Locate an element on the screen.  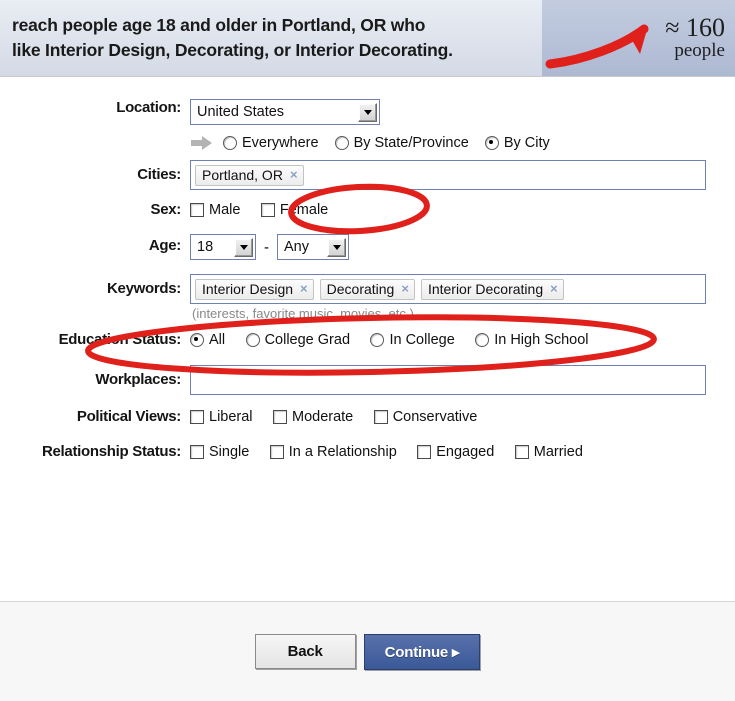
checkbox-male is located at coordinates (197, 210).